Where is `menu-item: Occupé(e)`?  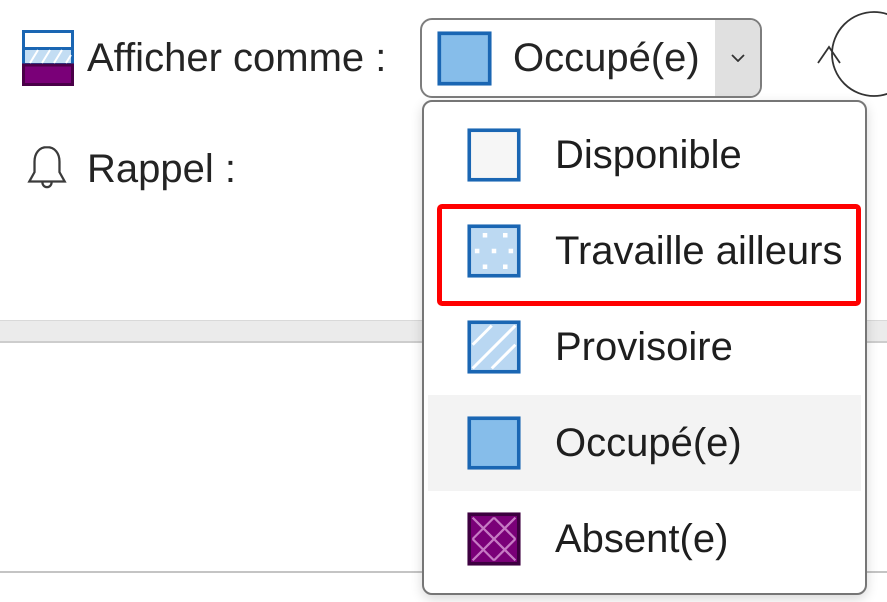
menu-item: Occupé(e) is located at coordinates (644, 443).